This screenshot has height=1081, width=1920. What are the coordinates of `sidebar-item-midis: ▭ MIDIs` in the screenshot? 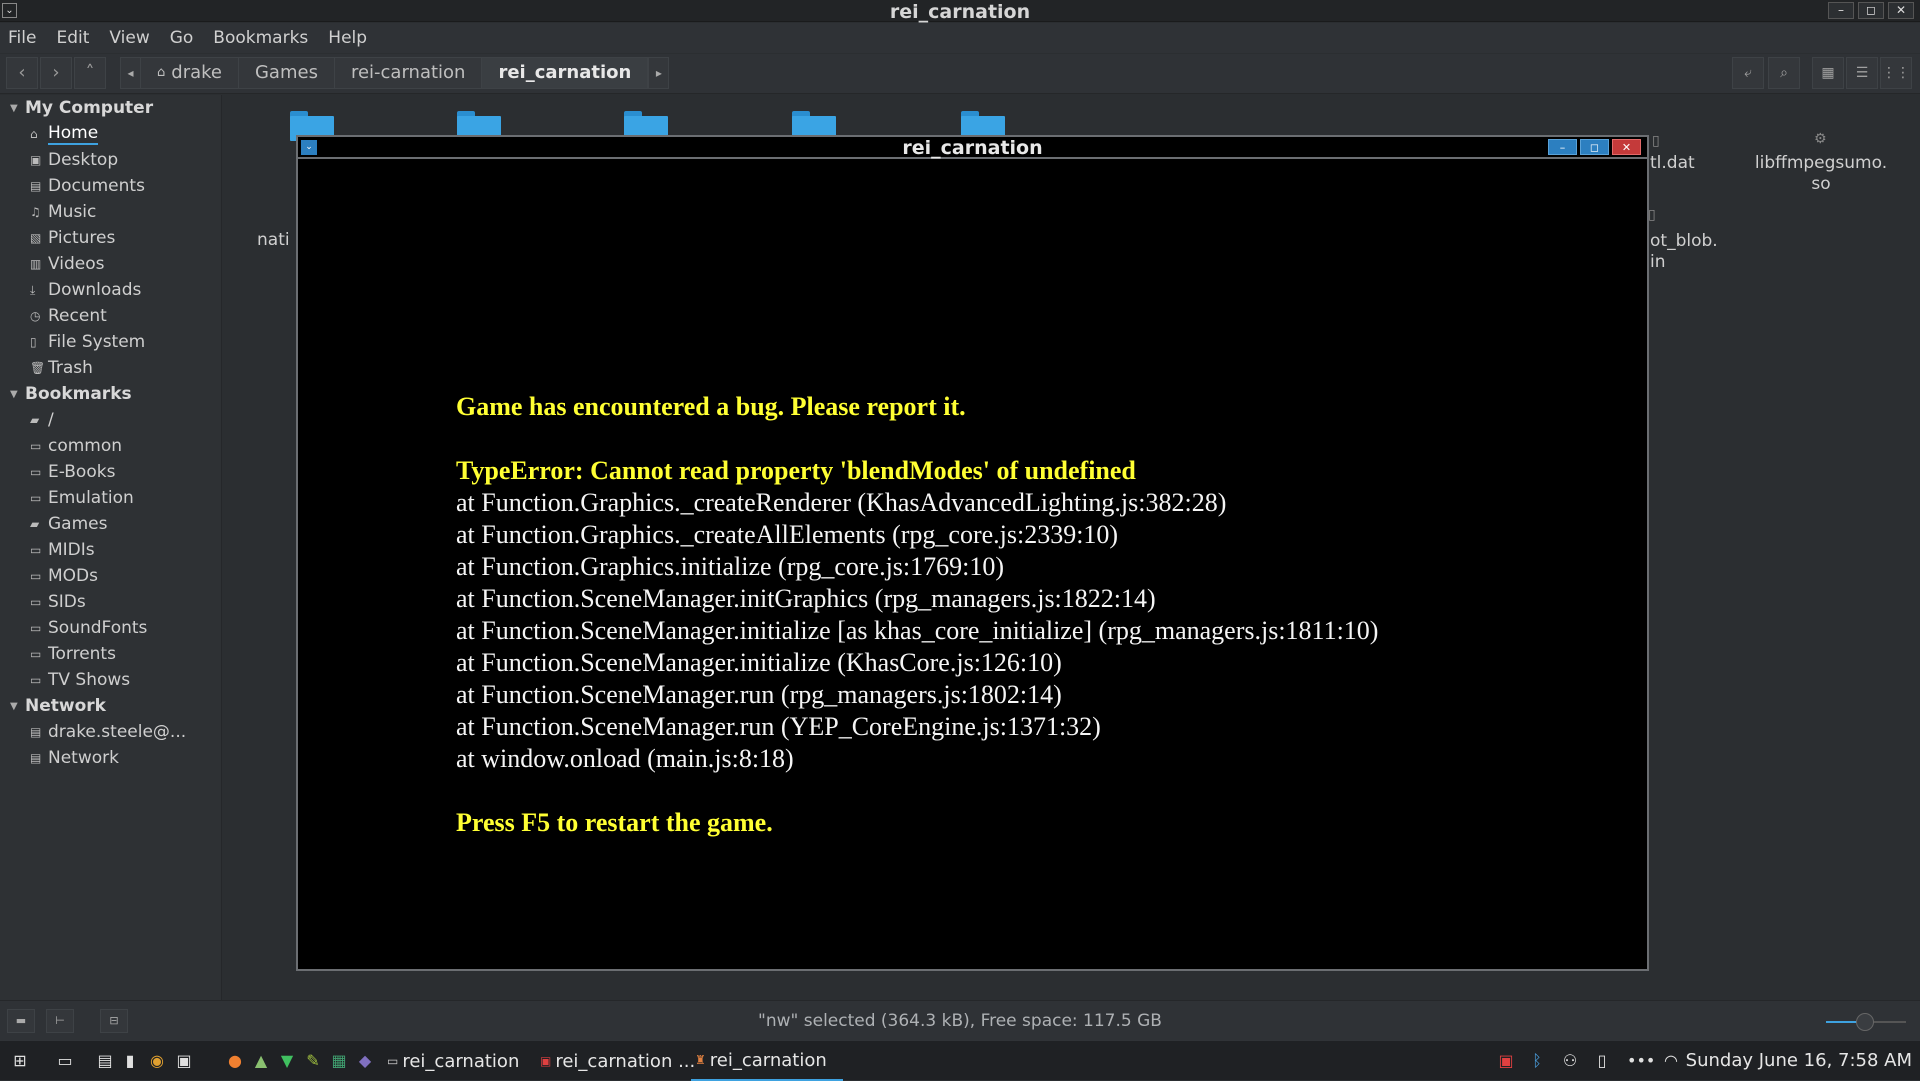 It's located at (110, 550).